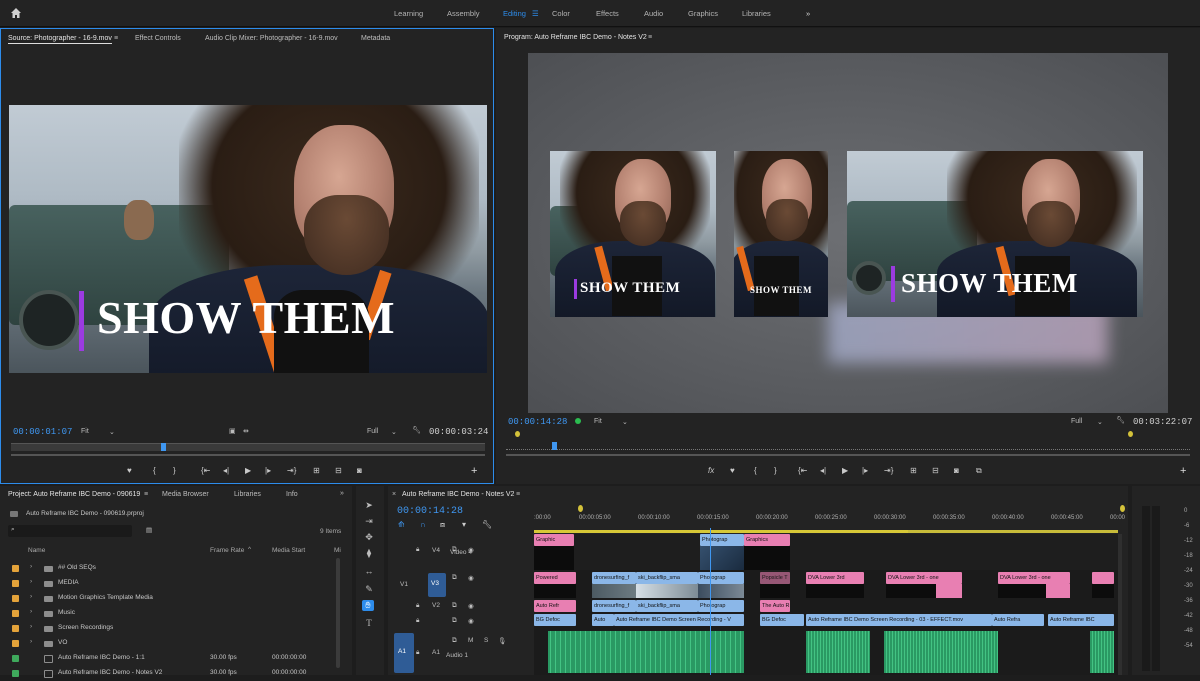  Describe the element at coordinates (537, 422) in the screenshot. I see `program-timecode: 00:00:14:28` at that location.